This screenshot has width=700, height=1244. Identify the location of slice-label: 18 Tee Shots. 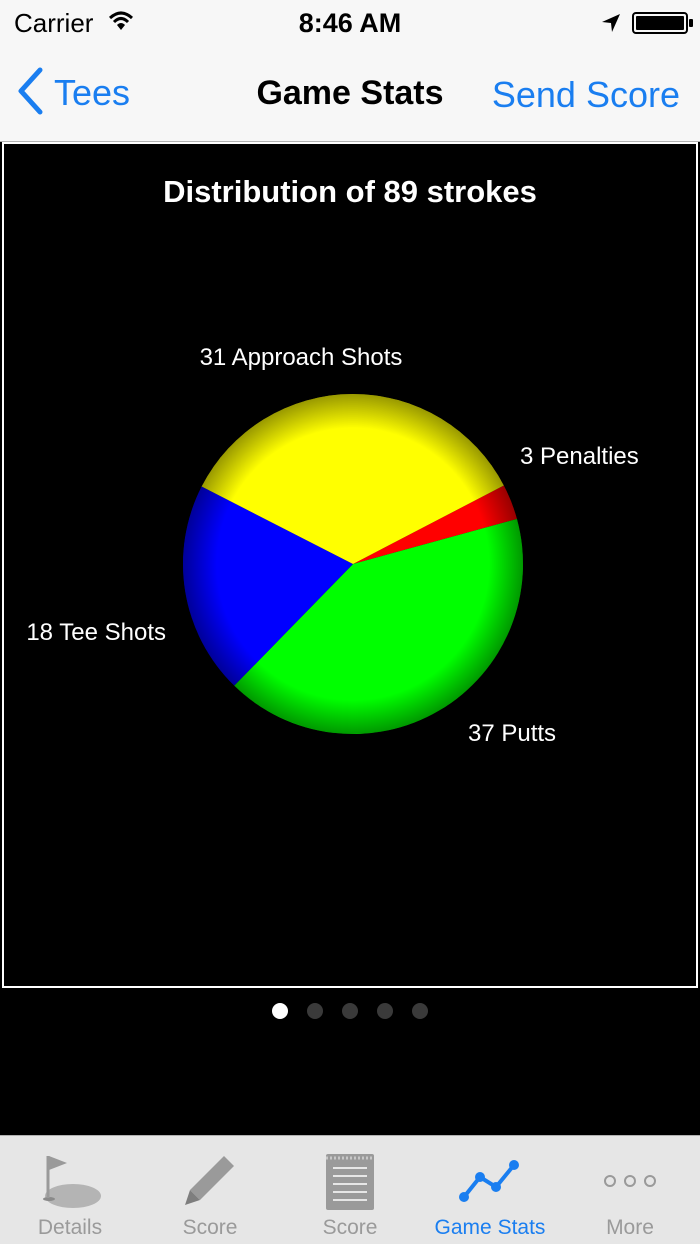
(96, 632).